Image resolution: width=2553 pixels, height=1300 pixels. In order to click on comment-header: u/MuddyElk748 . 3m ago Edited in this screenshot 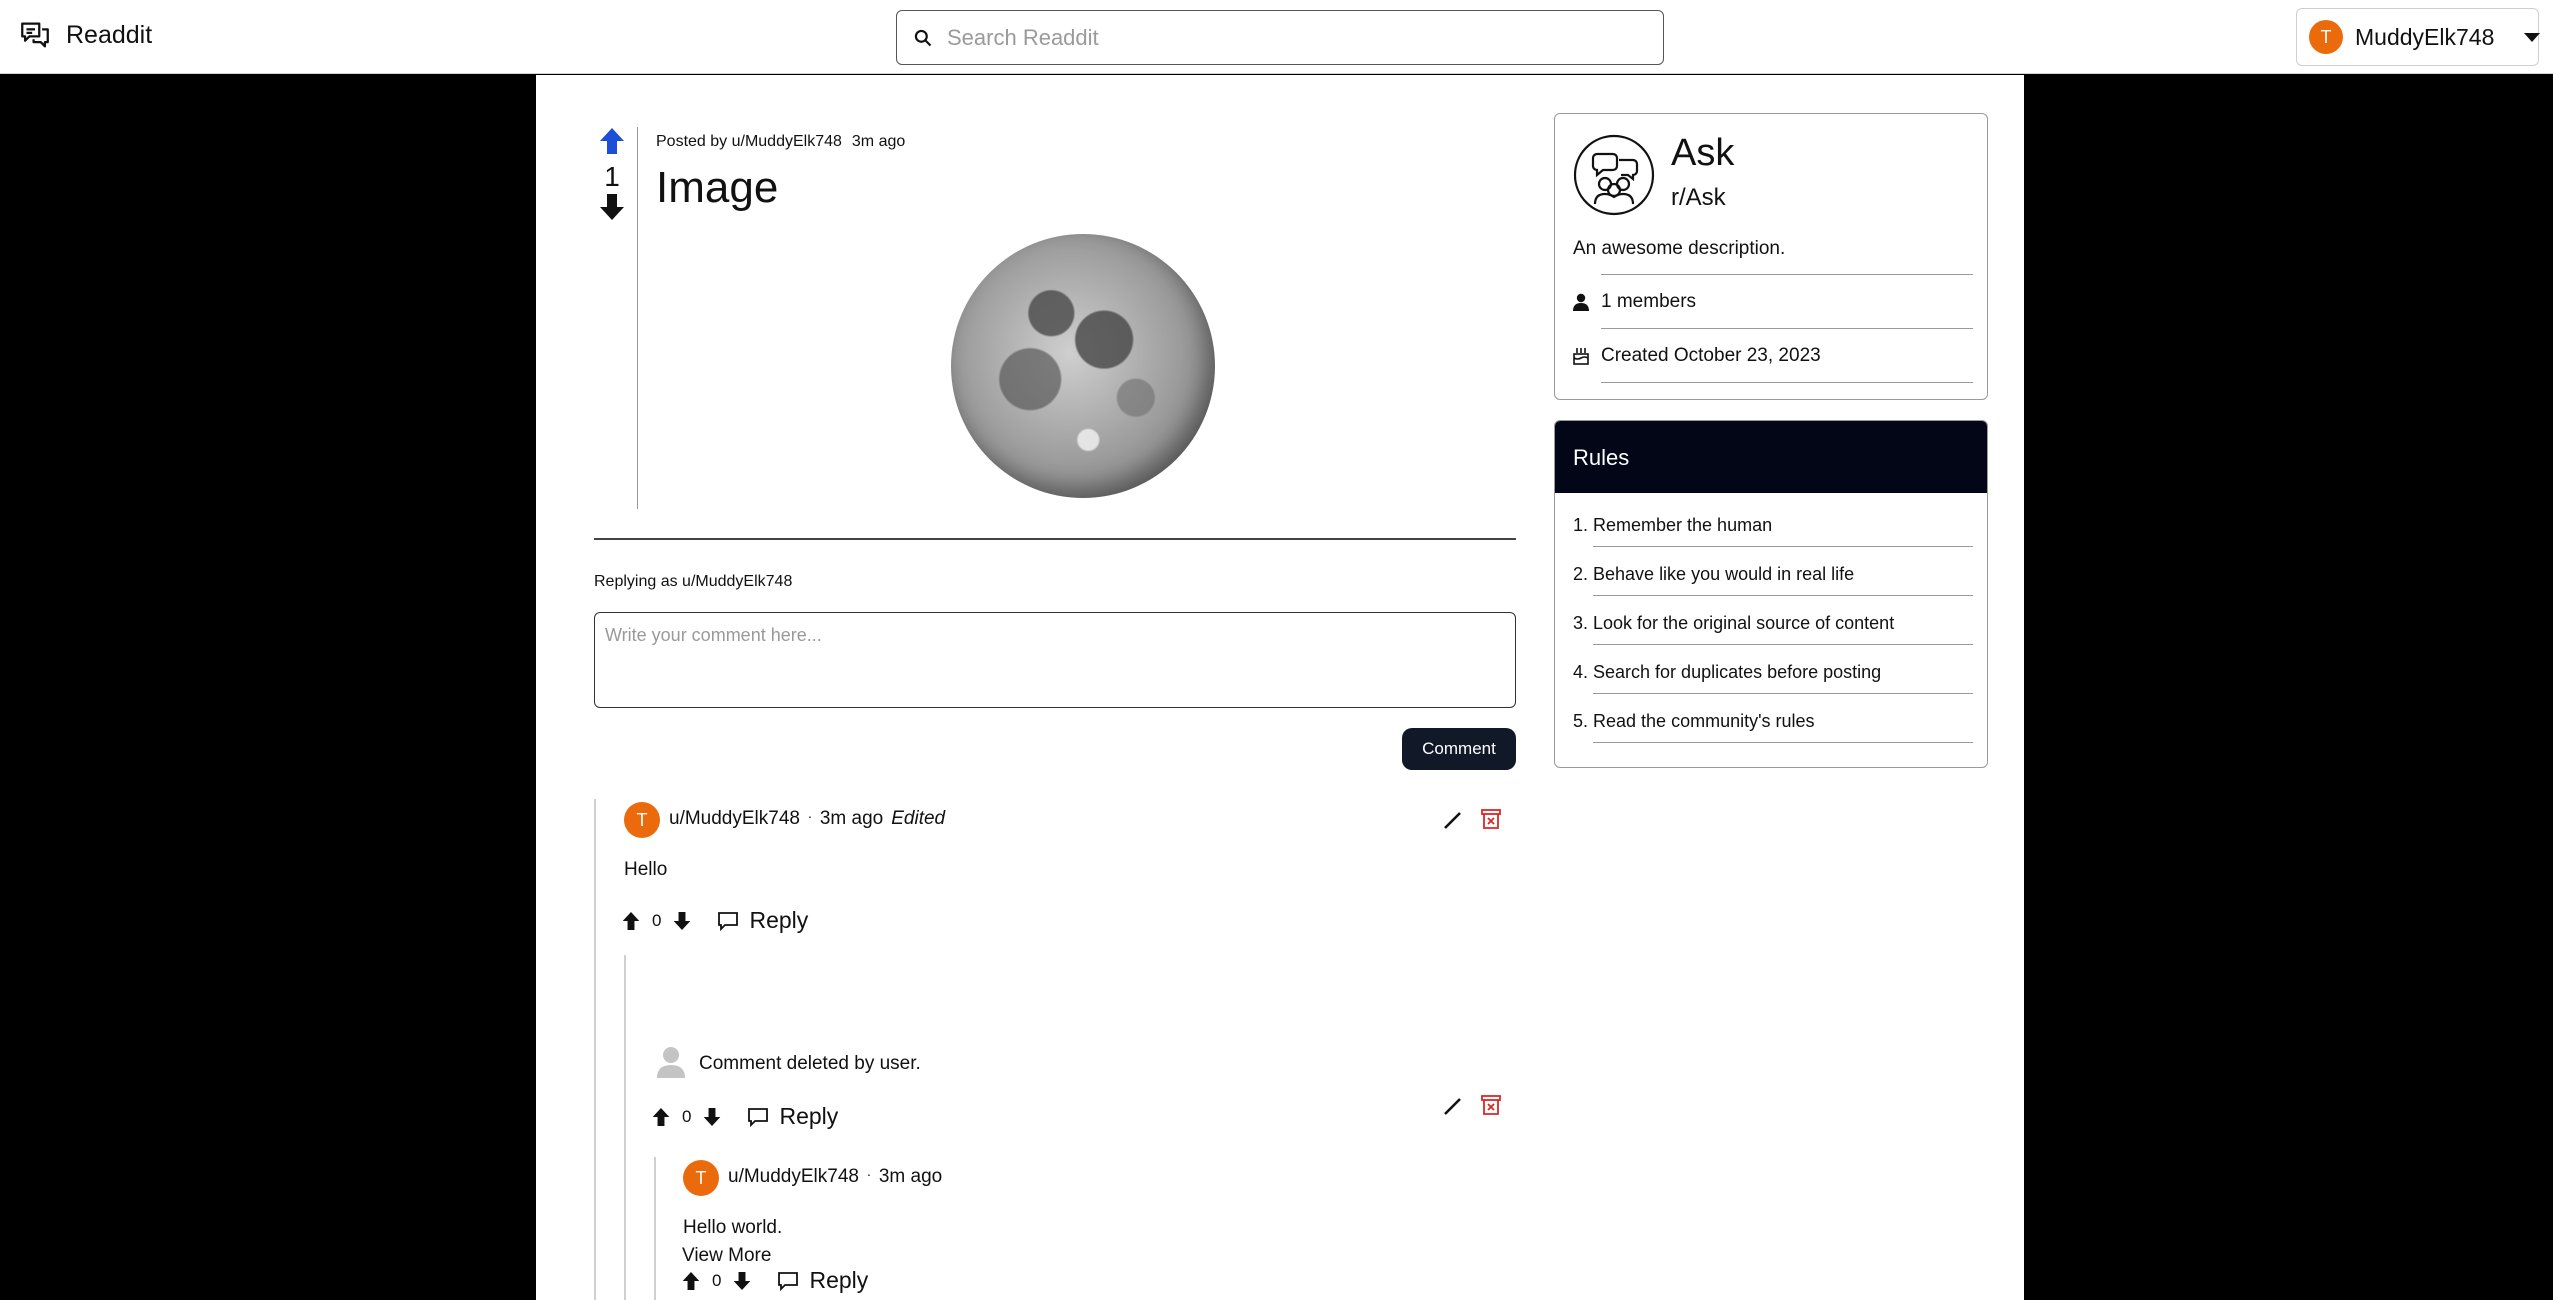, I will do `click(807, 817)`.